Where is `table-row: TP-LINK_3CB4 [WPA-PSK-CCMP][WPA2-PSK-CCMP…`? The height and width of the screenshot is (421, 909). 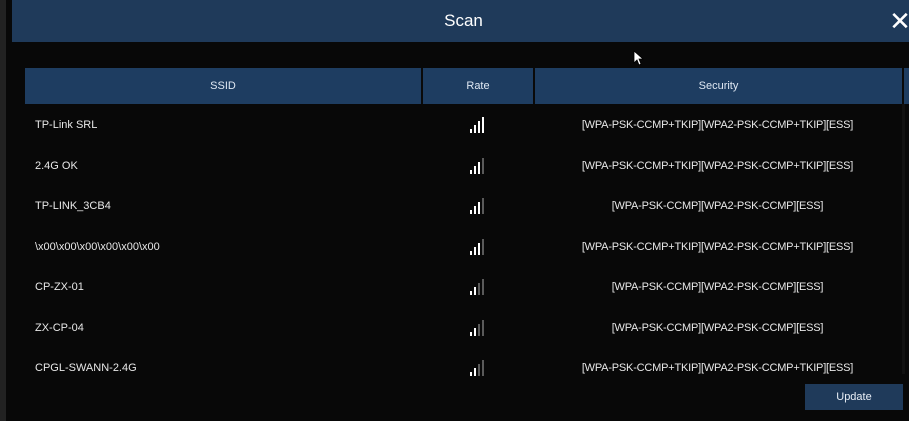 table-row: TP-LINK_3CB4 [WPA-PSK-CCMP][WPA2-PSK-CCMP… is located at coordinates (467, 206).